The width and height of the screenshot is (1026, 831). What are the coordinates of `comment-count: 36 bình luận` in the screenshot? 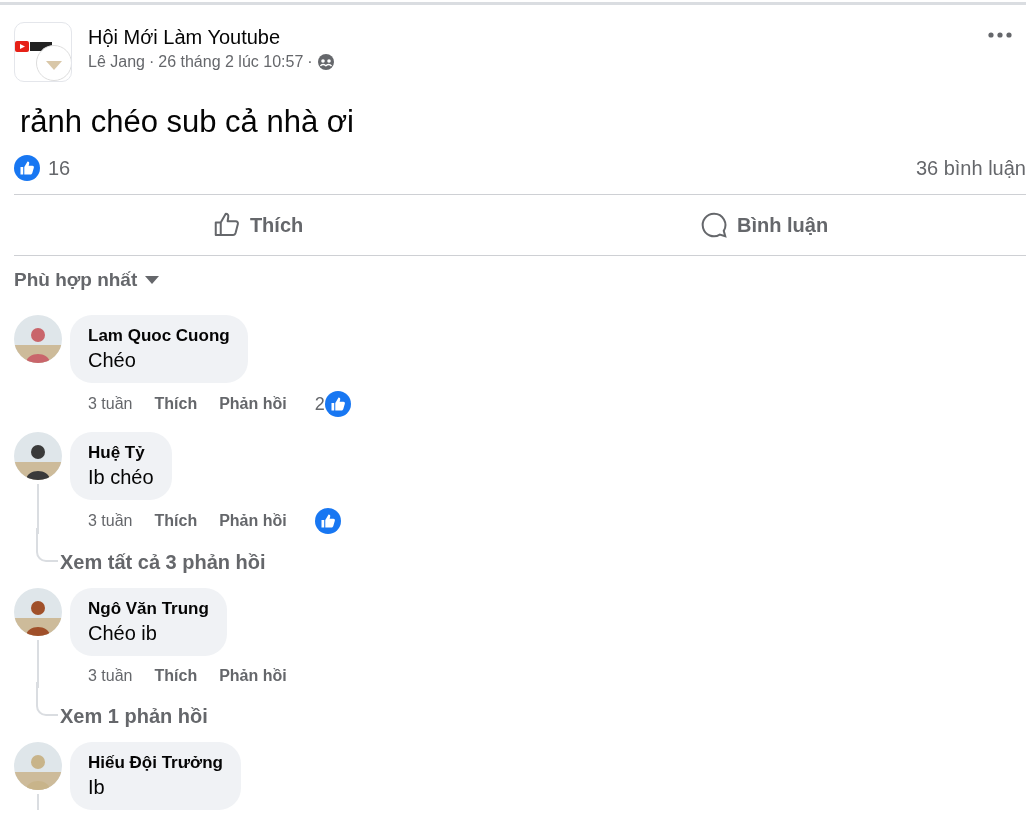 It's located at (970, 168).